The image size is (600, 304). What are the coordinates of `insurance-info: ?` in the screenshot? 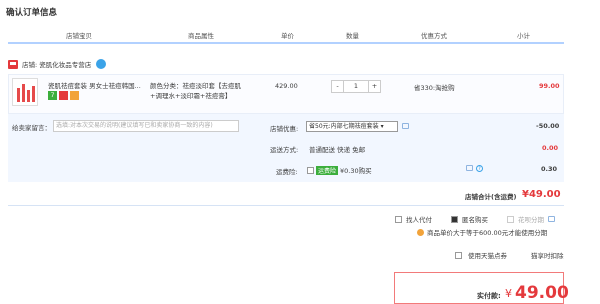 It's located at (474, 168).